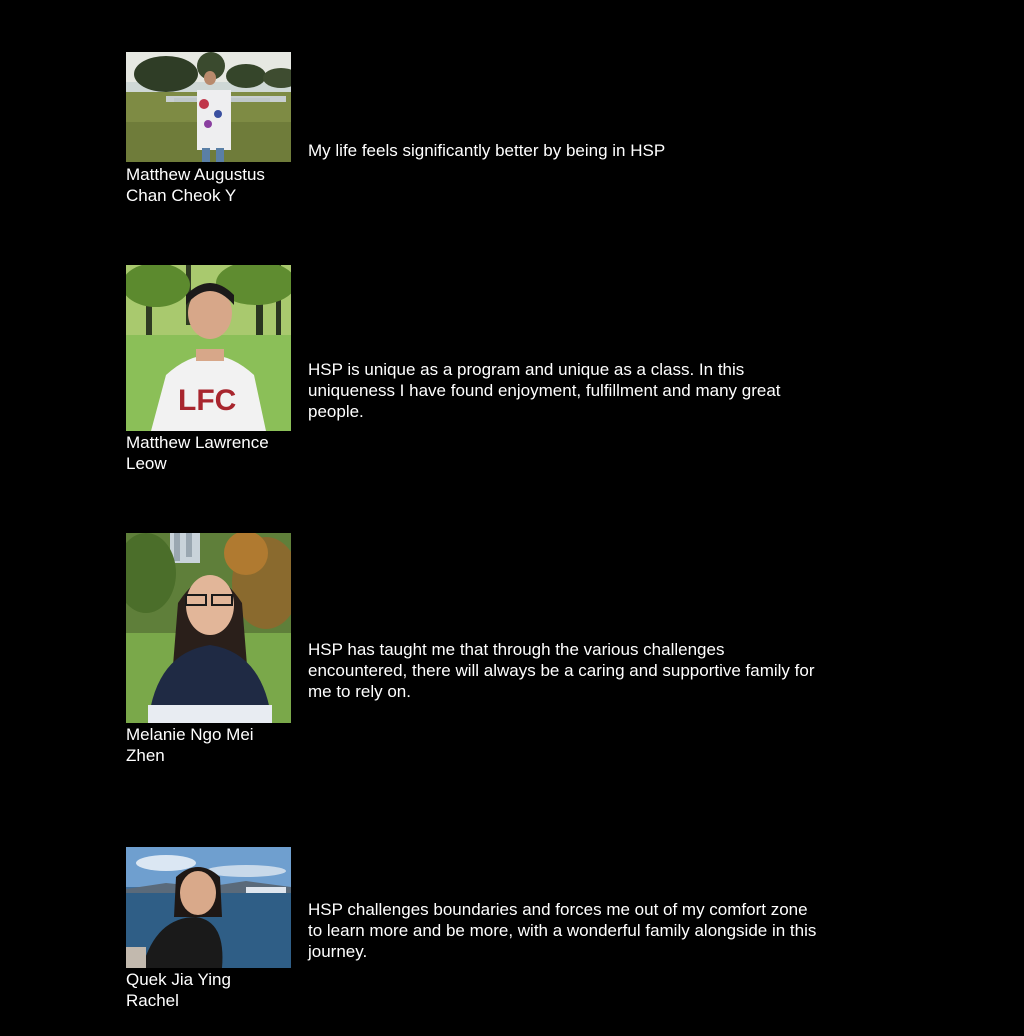 The image size is (1024, 1036). Describe the element at coordinates (211, 745) in the screenshot. I see `student-name: Melanie Ngo Mei Zhen` at that location.